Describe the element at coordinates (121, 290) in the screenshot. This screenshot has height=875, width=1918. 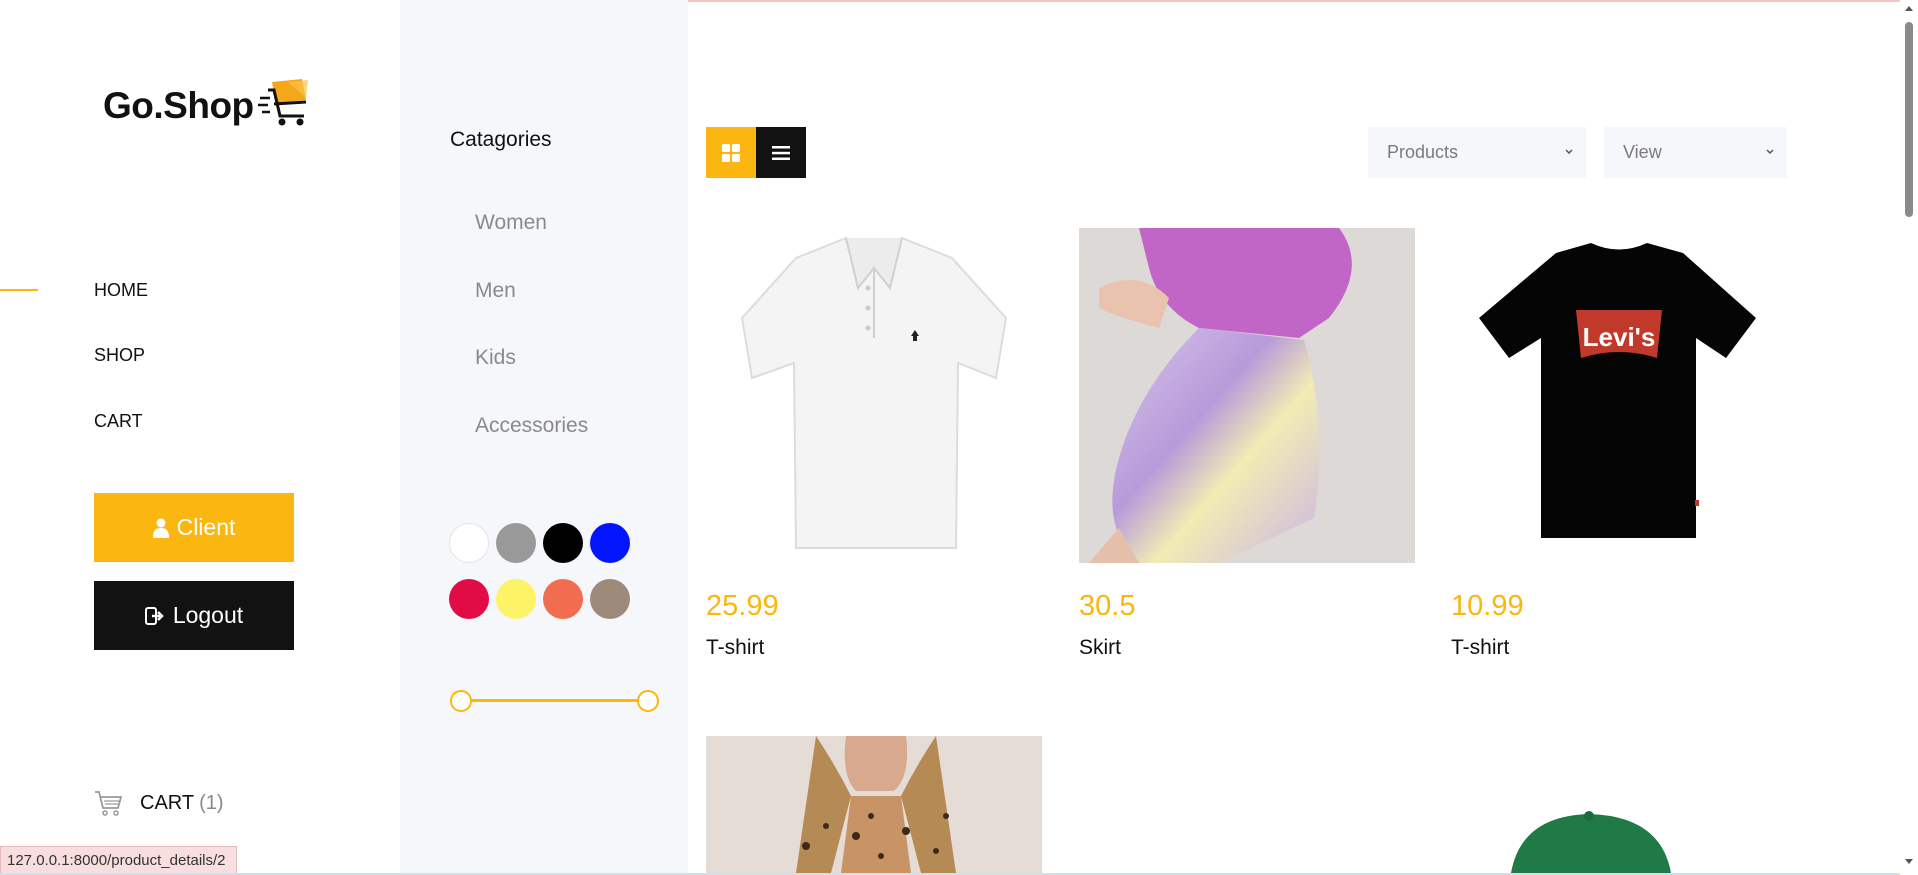
I see `nav-home: HOME` at that location.